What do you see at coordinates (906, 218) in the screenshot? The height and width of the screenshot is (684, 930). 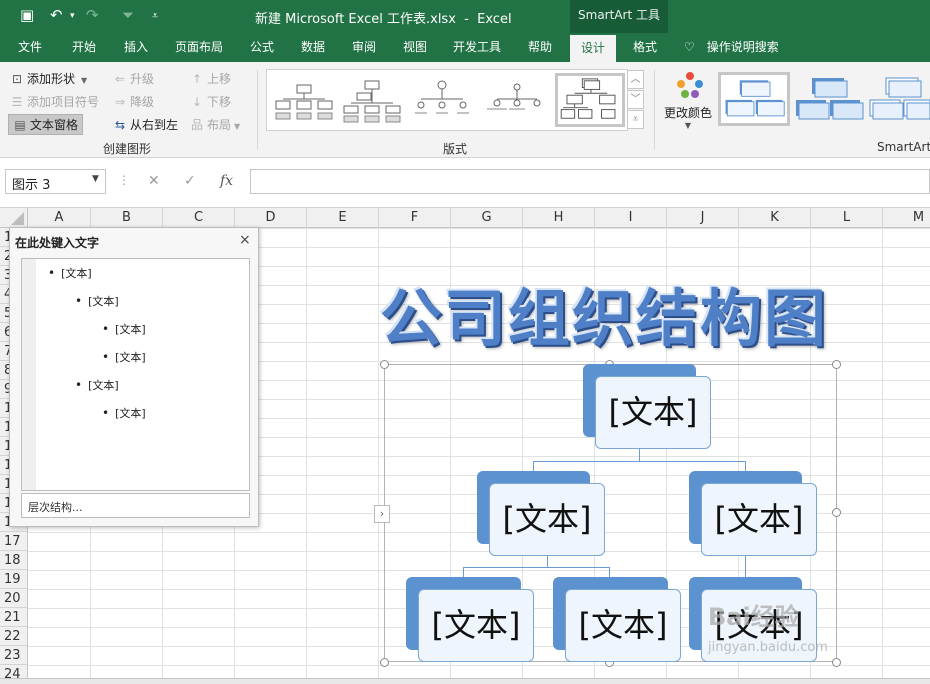 I see `column-m-header: M` at bounding box center [906, 218].